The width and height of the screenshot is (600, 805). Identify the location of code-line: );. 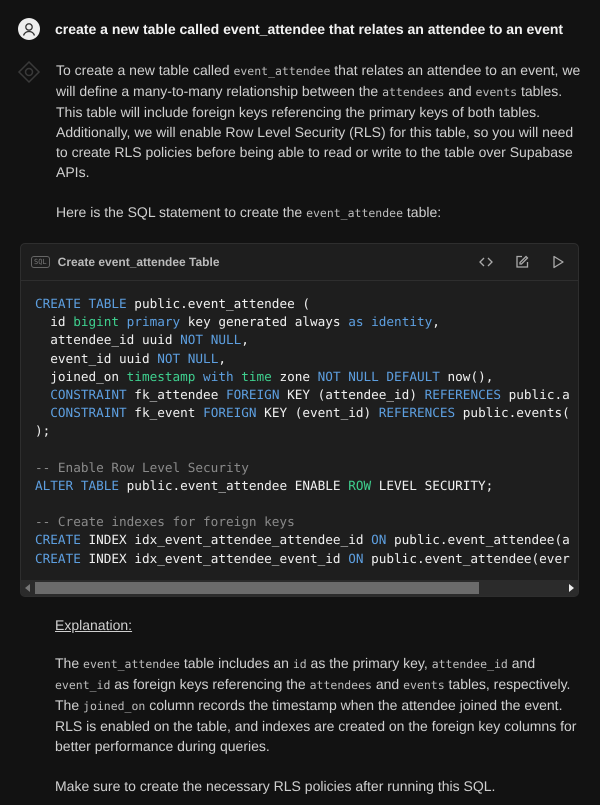
(43, 431).